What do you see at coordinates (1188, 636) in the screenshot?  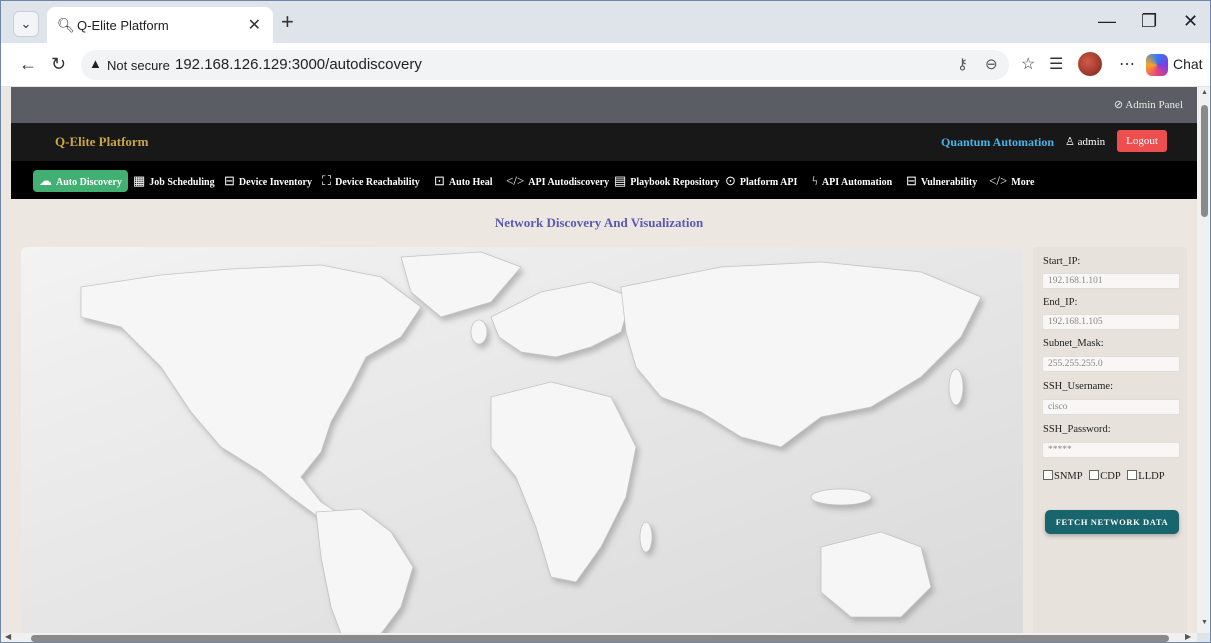 I see `scroll-right-icon: ▶` at bounding box center [1188, 636].